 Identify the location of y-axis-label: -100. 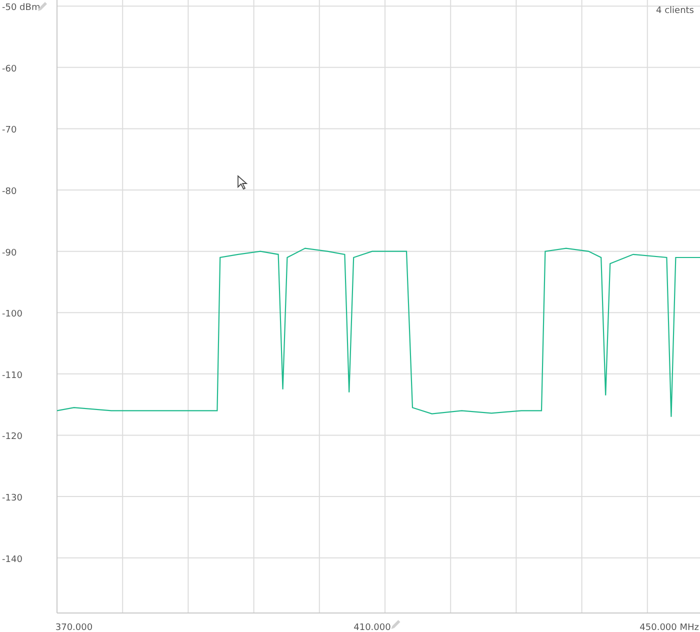
(12, 315).